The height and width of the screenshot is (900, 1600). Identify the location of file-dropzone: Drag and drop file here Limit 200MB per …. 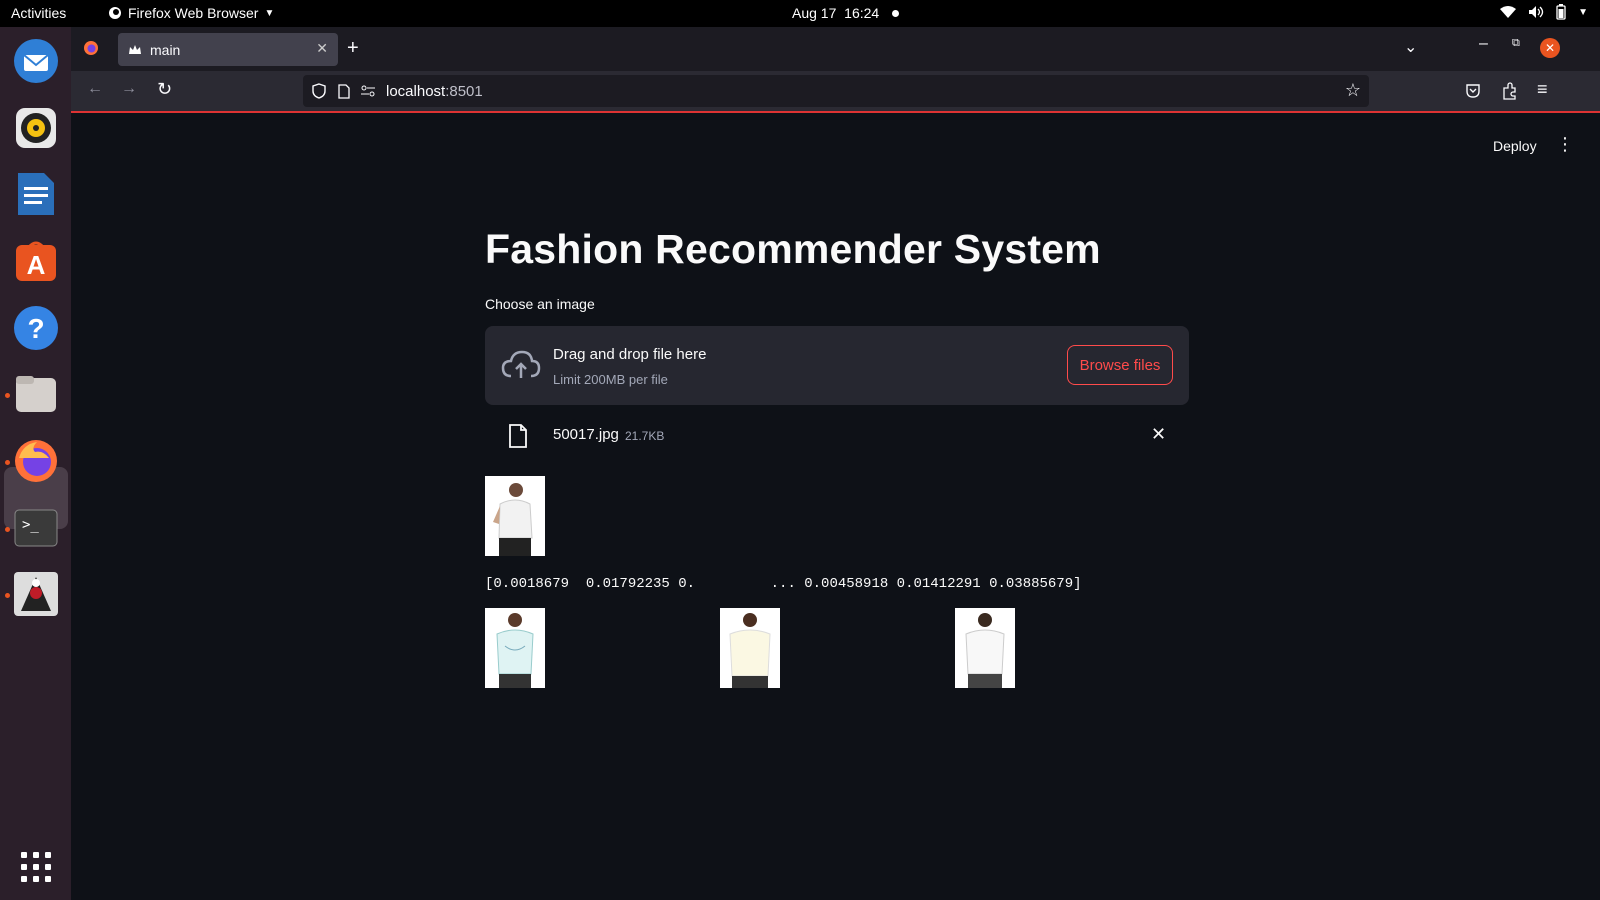
(837, 365).